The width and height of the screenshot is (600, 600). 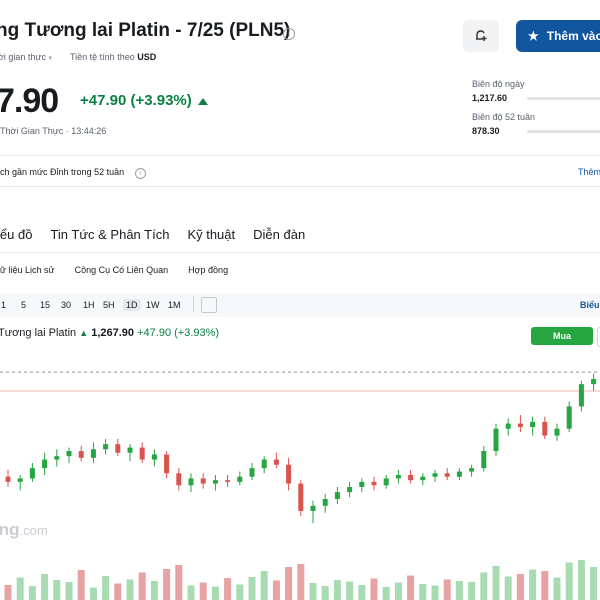 What do you see at coordinates (300, 252) in the screenshot?
I see `divider` at bounding box center [300, 252].